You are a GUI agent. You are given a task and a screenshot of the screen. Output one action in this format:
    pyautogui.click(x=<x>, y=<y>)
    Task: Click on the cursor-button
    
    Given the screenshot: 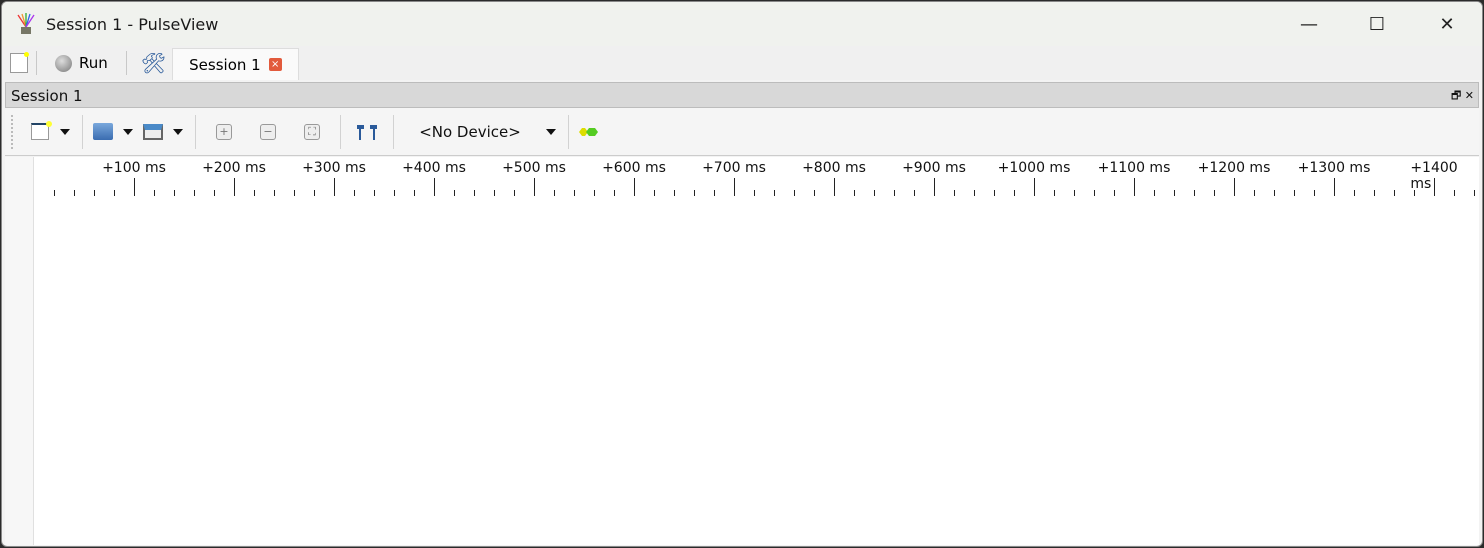 What is the action you would take?
    pyautogui.click(x=367, y=132)
    